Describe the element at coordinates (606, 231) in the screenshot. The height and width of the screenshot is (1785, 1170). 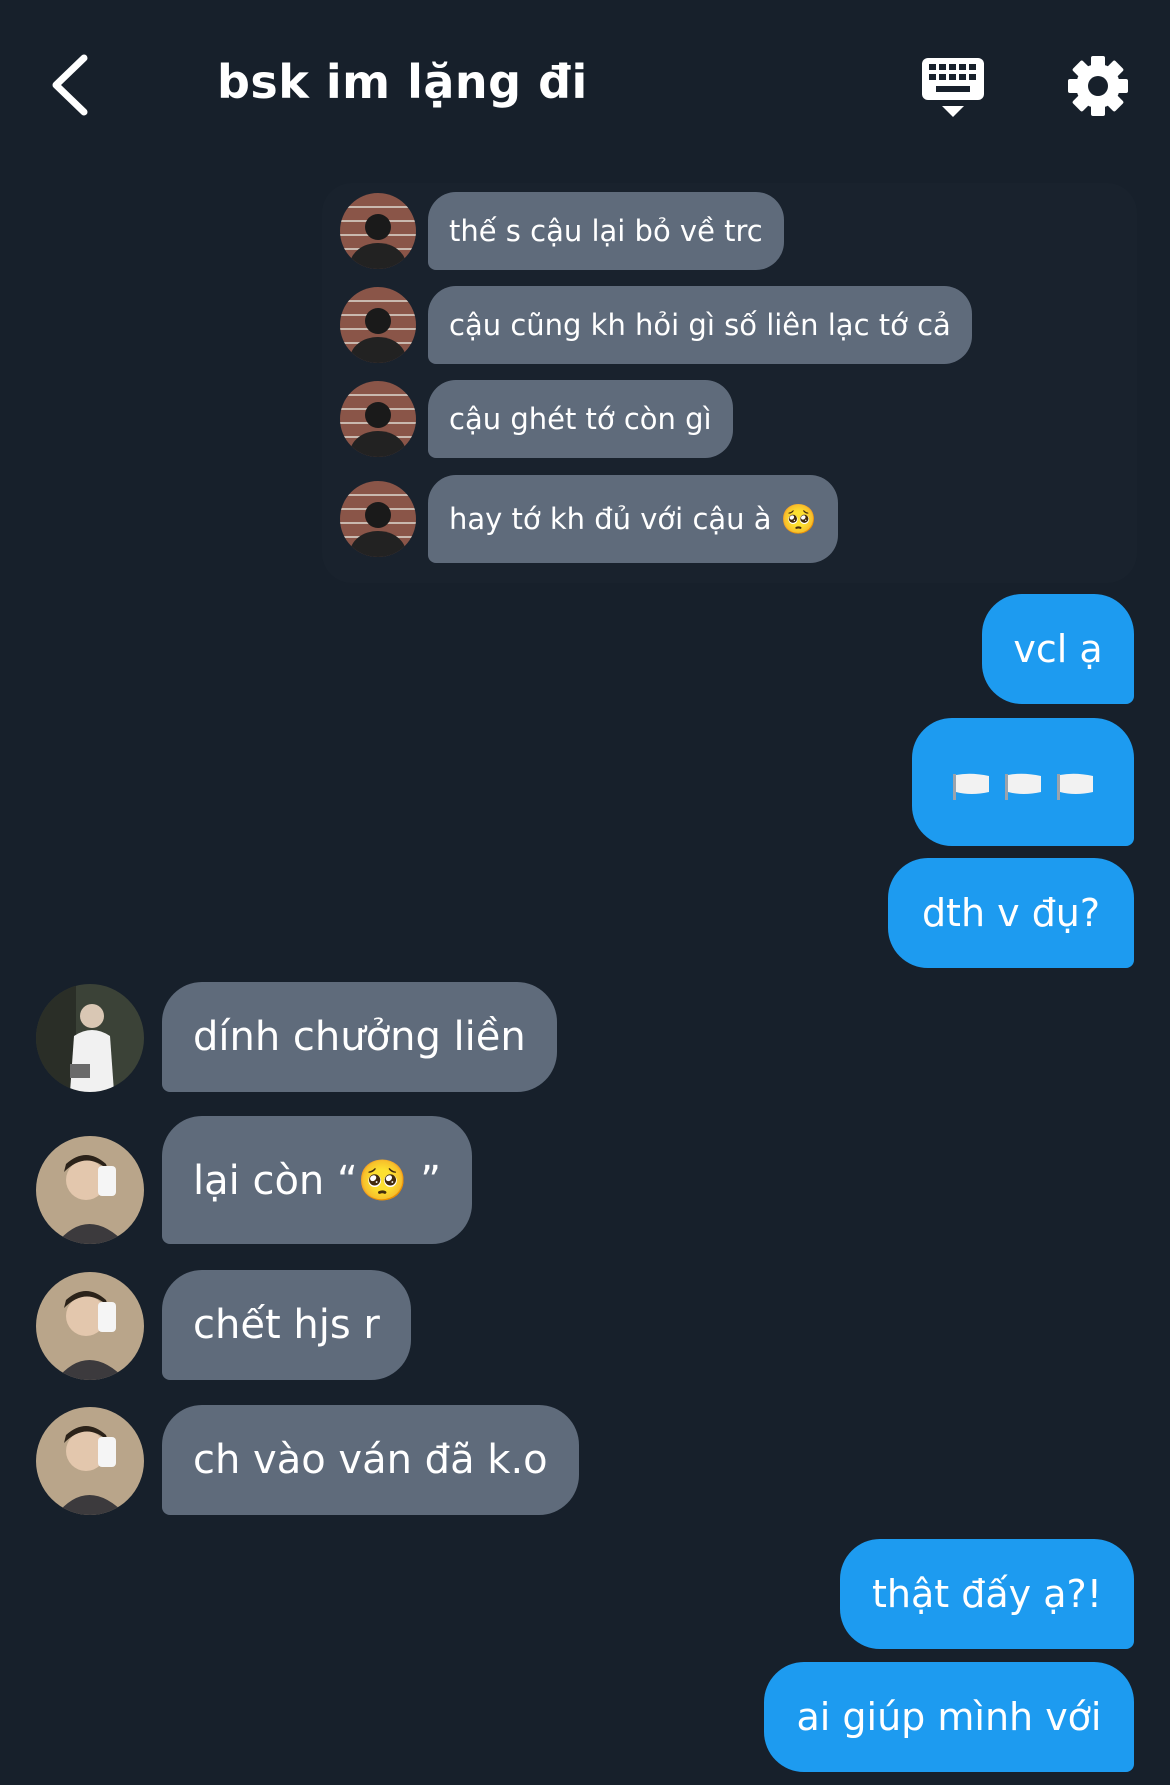
I see `quoted-bubble: thế s cậu lại bỏ về trc` at that location.